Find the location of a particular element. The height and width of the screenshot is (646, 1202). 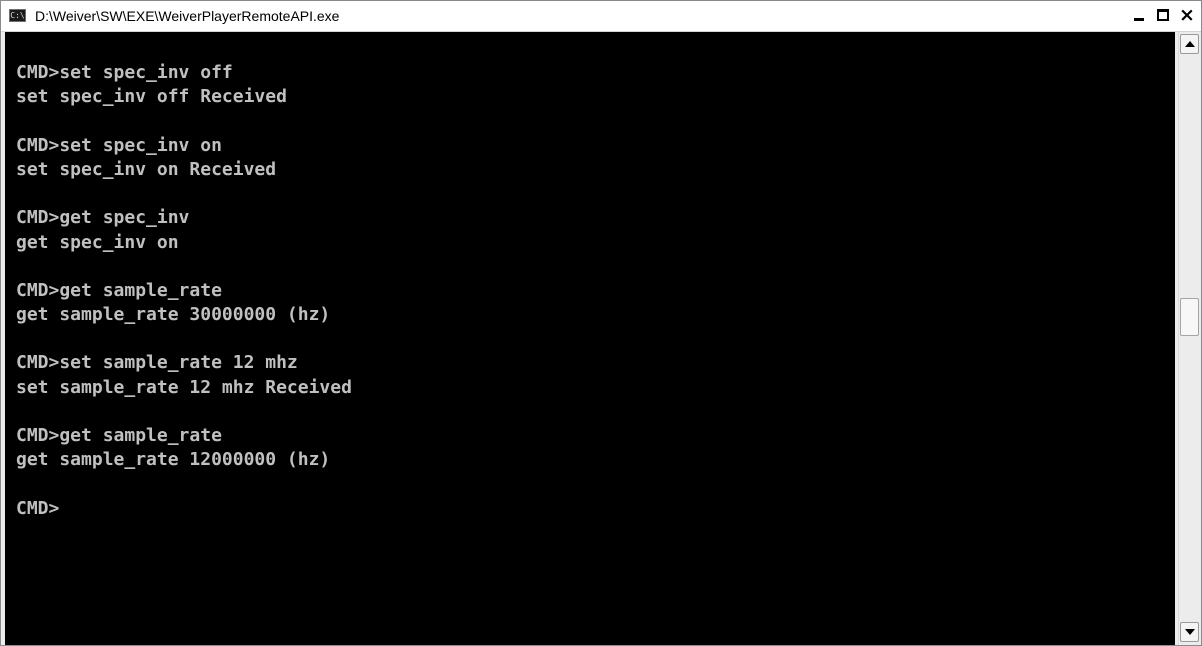

scroll-up-arrow-icon is located at coordinates (1190, 44).